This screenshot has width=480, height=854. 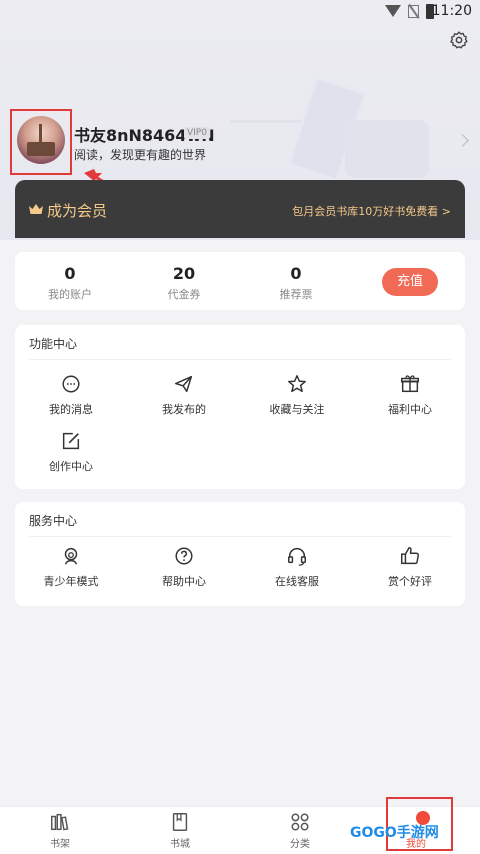 What do you see at coordinates (297, 395) in the screenshot?
I see `func-item-favorites: 收藏与关注` at bounding box center [297, 395].